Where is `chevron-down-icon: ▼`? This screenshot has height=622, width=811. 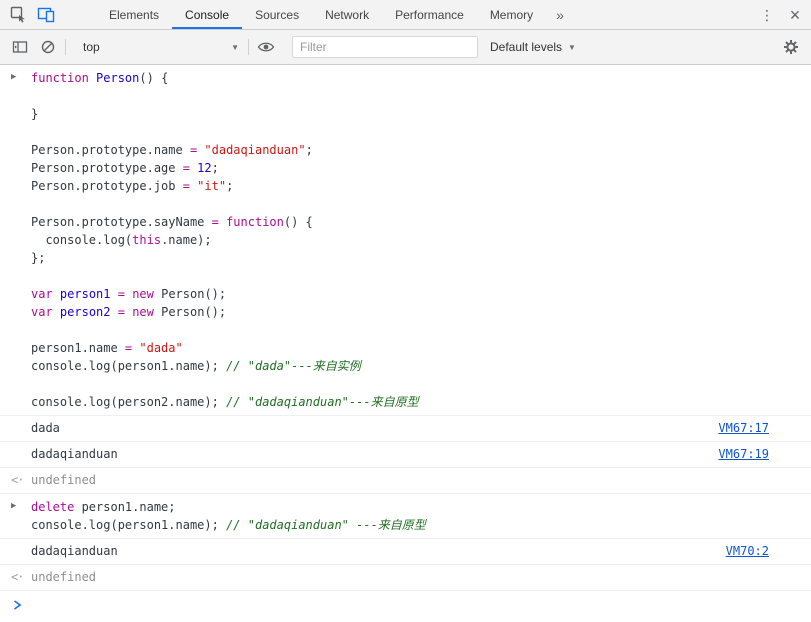
chevron-down-icon: ▼ is located at coordinates (235, 47).